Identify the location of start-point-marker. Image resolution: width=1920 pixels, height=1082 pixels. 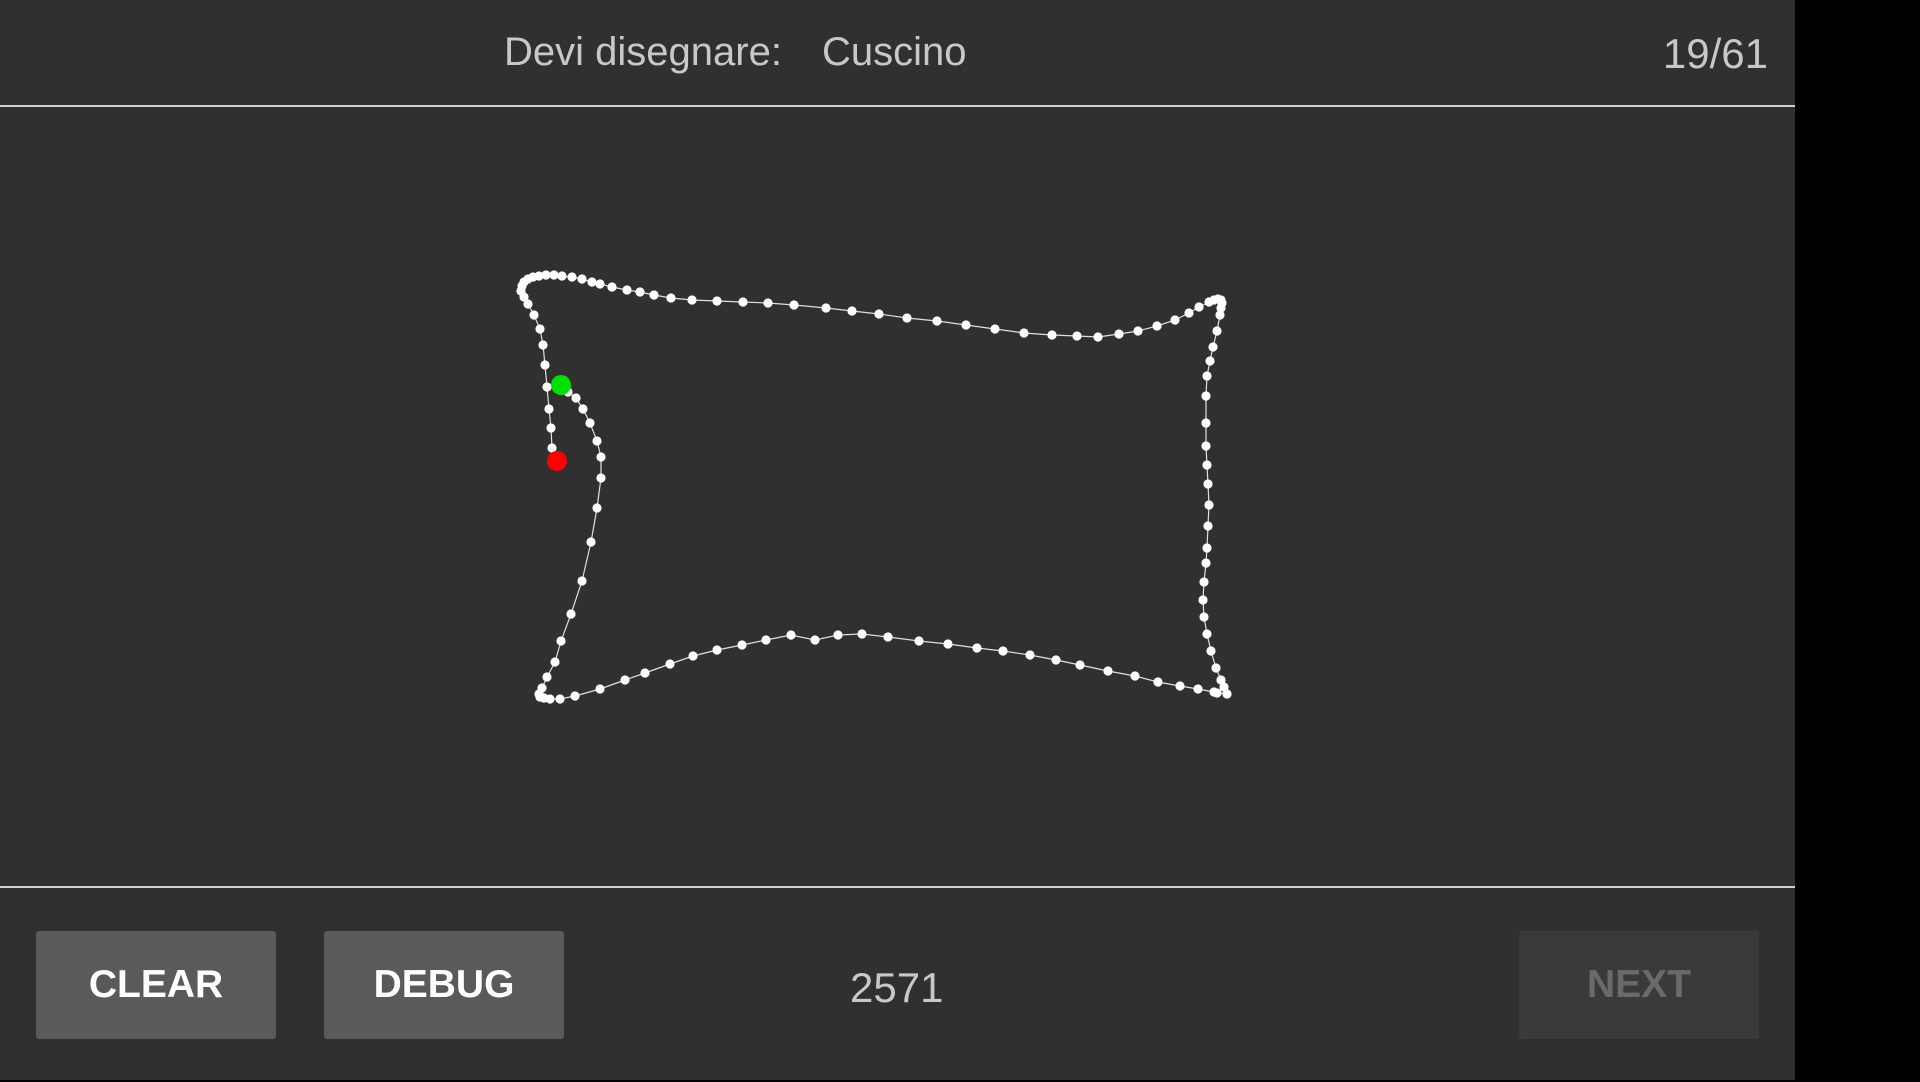
(561, 385).